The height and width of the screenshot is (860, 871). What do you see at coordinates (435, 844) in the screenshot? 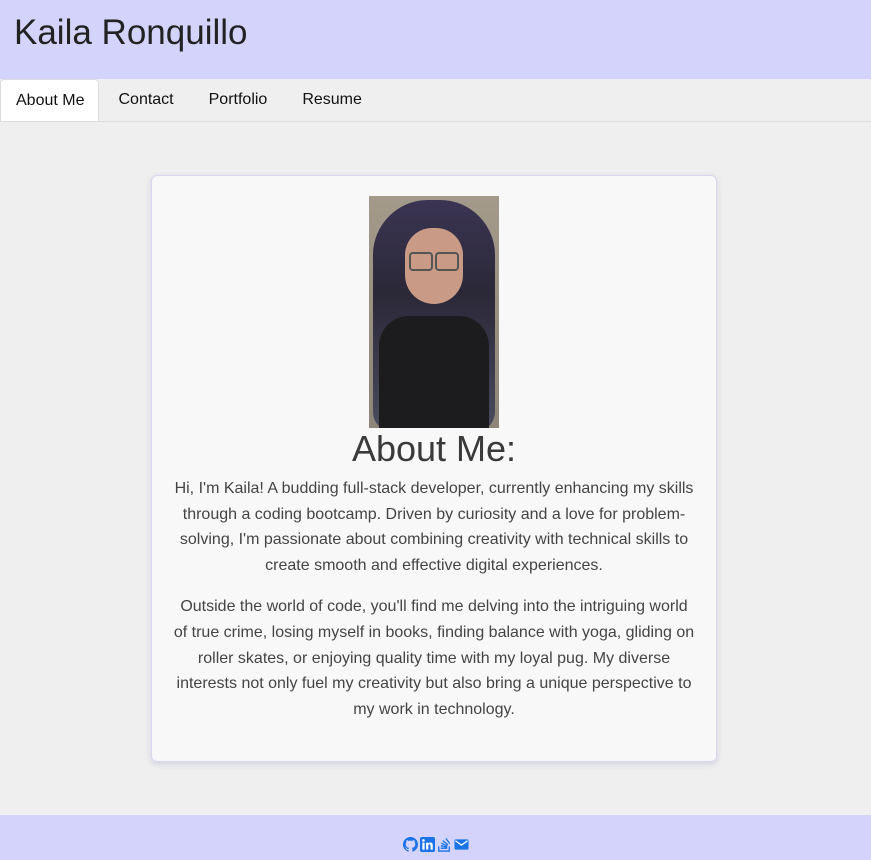
I see `social-links` at bounding box center [435, 844].